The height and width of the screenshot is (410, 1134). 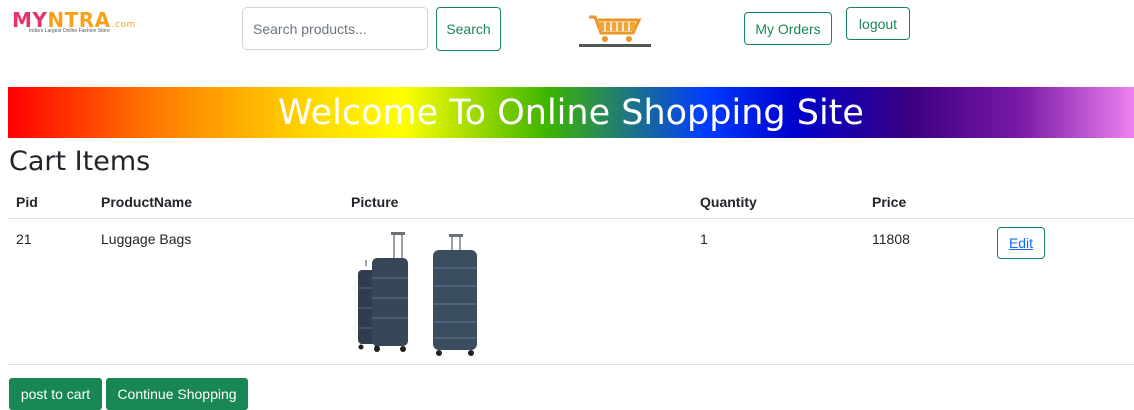 What do you see at coordinates (80, 161) in the screenshot?
I see `page-title: Cart Items` at bounding box center [80, 161].